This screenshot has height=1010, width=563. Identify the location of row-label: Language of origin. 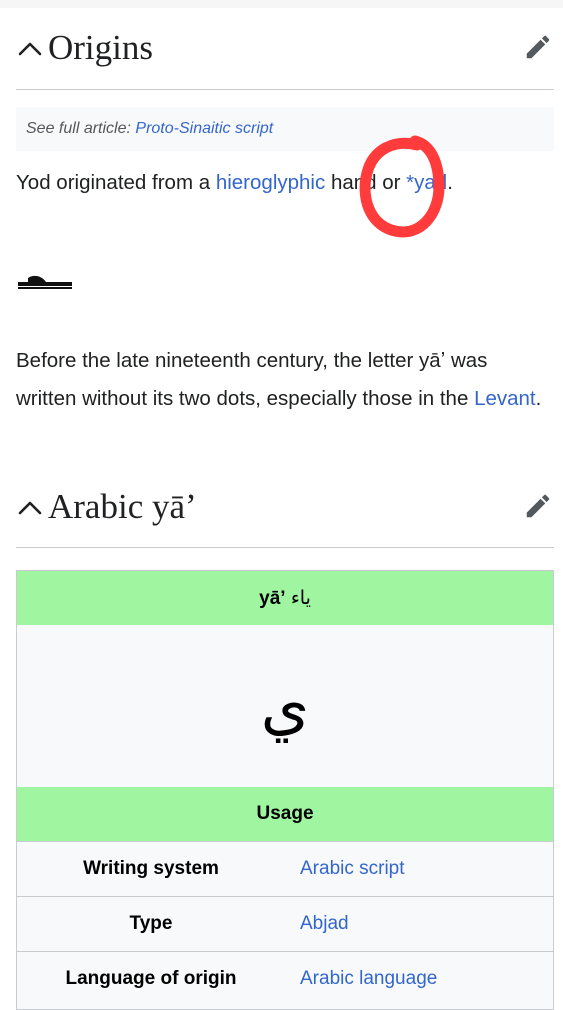
(151, 978).